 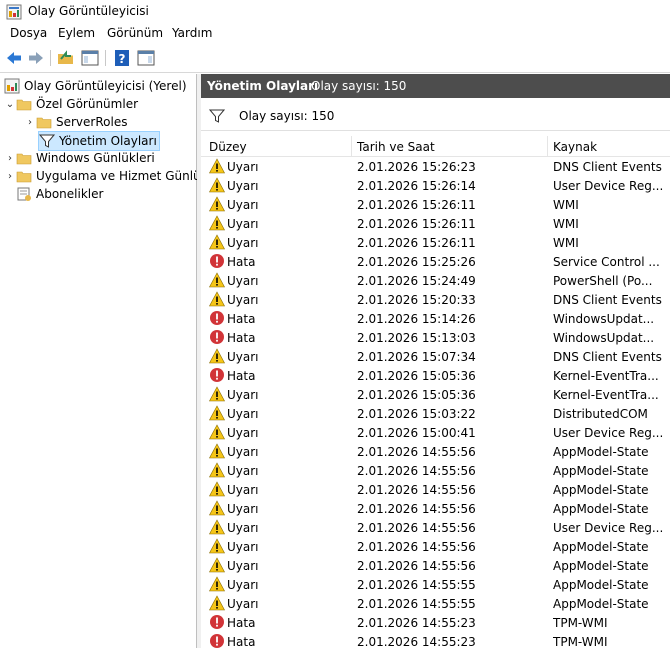 I want to click on event-source: TPM-WMI, so click(x=580, y=641).